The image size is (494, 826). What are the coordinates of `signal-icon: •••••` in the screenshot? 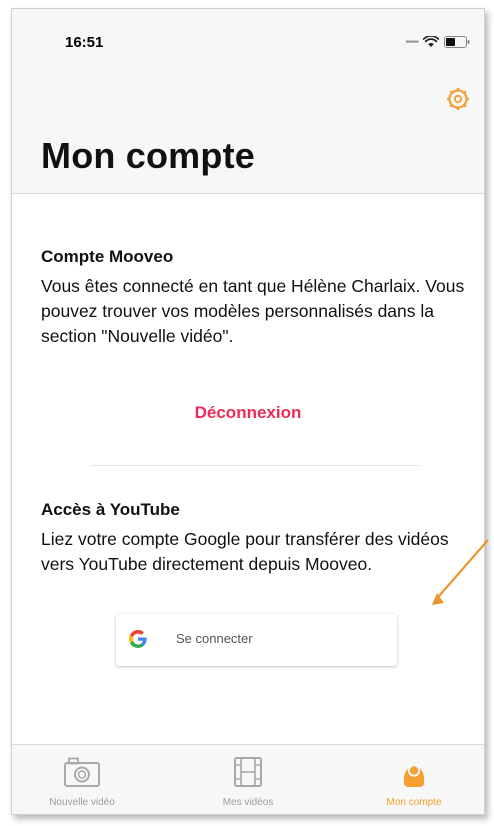 It's located at (411, 42).